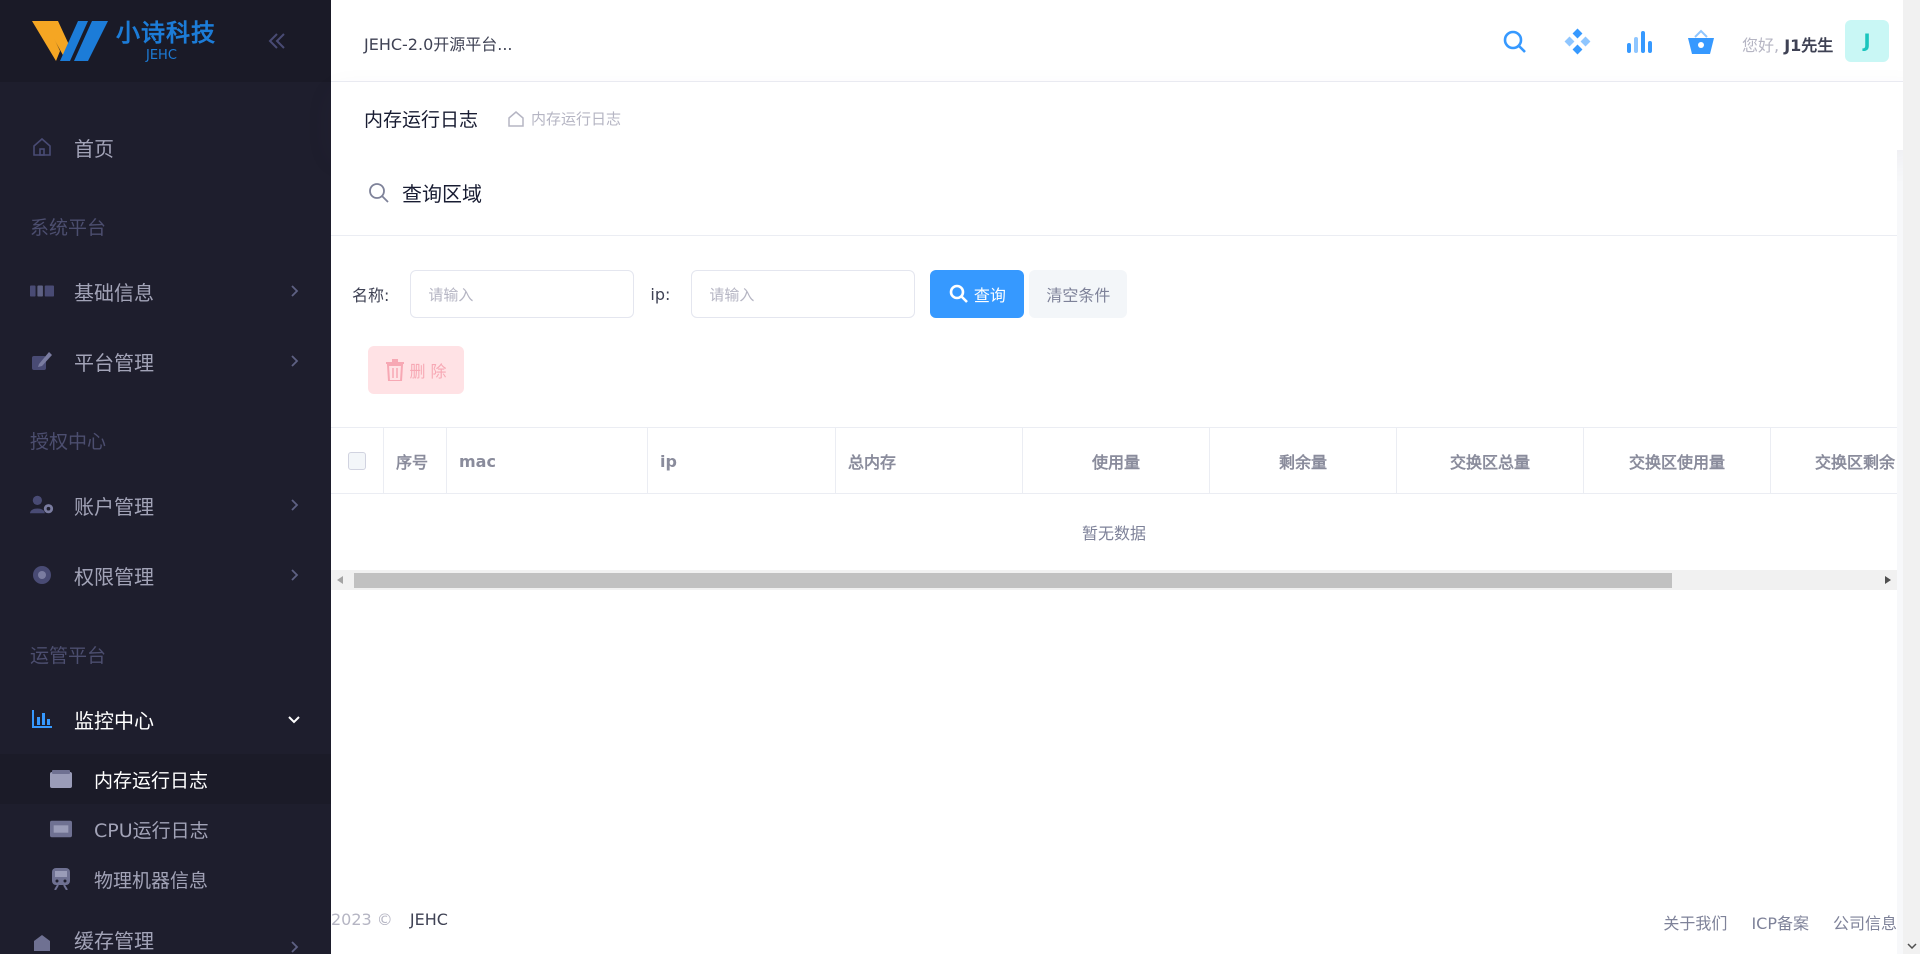  I want to click on sidebar-subitem-cpu-log: CPU运行日志, so click(165, 829).